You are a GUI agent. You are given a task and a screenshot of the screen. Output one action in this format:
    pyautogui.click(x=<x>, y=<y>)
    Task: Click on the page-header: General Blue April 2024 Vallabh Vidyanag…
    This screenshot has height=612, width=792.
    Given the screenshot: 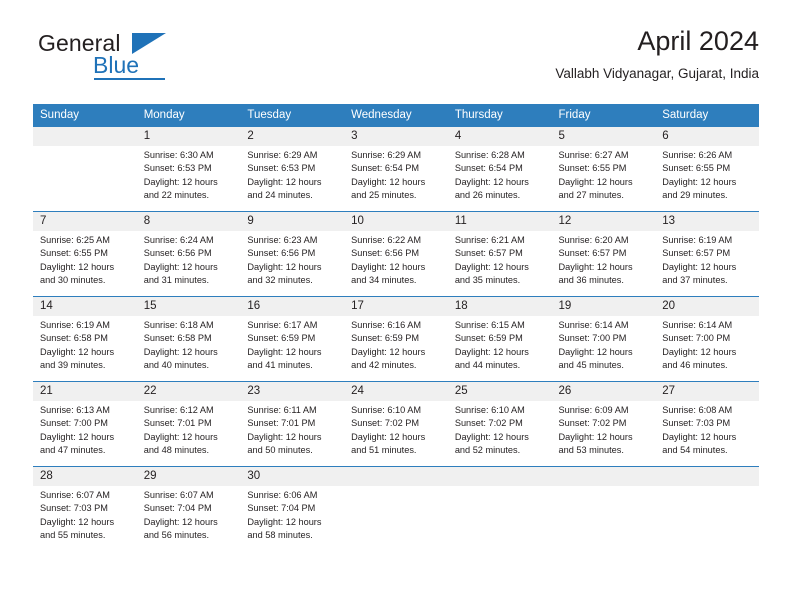 What is the action you would take?
    pyautogui.click(x=396, y=60)
    